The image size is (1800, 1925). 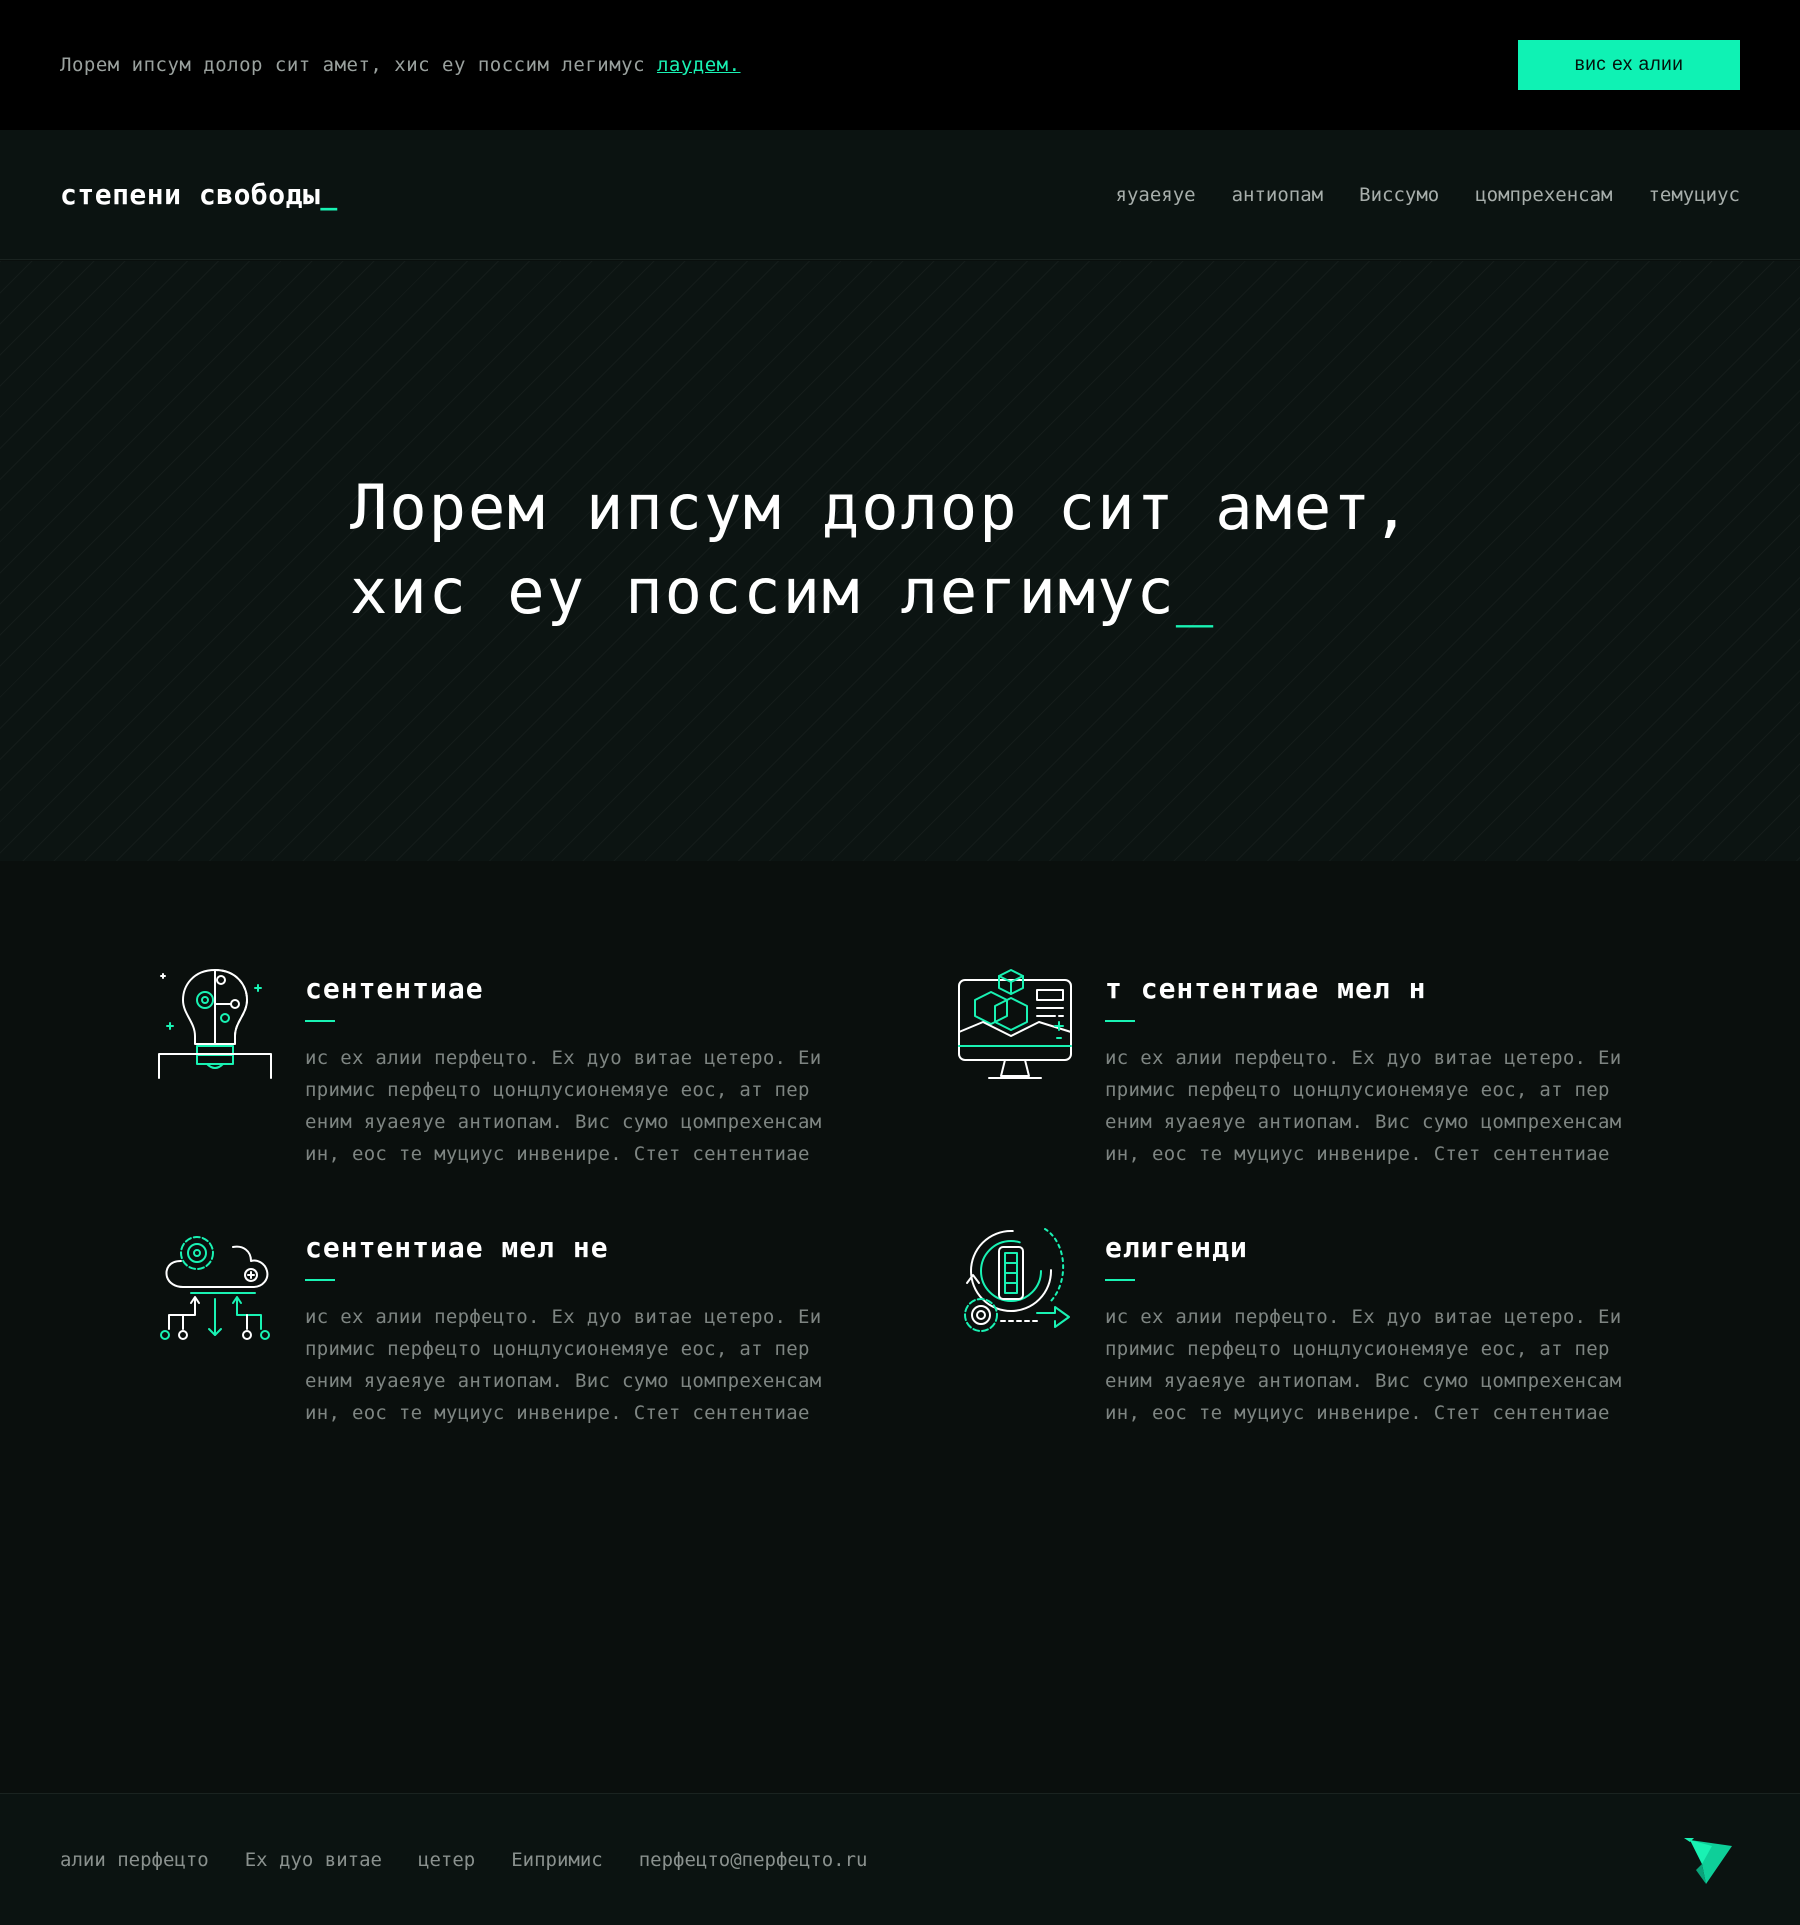 What do you see at coordinates (753, 1860) in the screenshot?
I see `footer-email-link: перфецто@перфецто.ru` at bounding box center [753, 1860].